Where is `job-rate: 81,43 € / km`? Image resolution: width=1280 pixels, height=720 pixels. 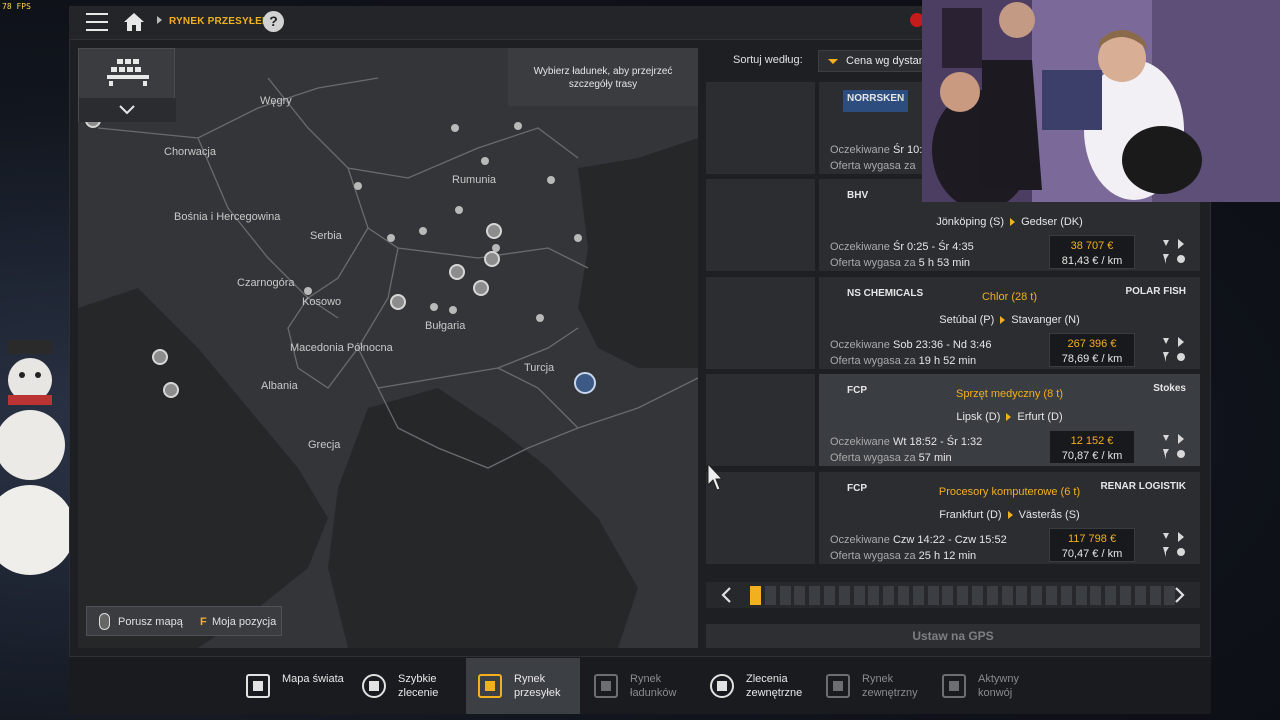 job-rate: 81,43 € / km is located at coordinates (1092, 261).